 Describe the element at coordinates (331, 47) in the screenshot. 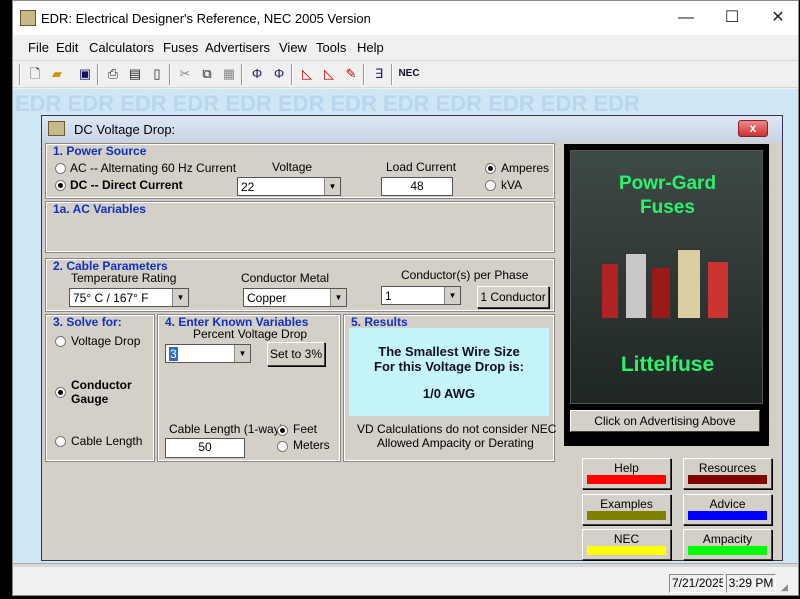

I see `menu-tools: Tools` at that location.